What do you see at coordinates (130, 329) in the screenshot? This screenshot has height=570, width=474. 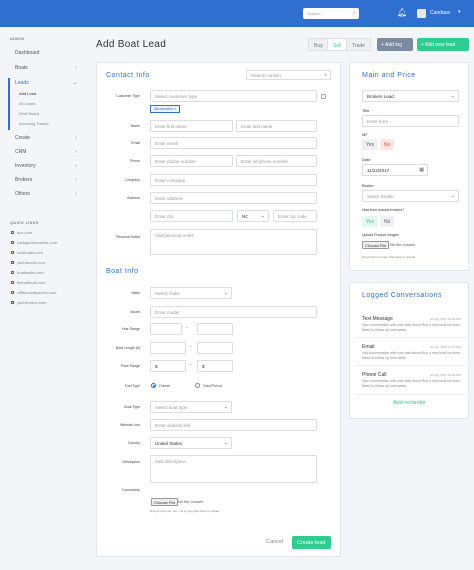 I see `year-range-label: Year Range` at bounding box center [130, 329].